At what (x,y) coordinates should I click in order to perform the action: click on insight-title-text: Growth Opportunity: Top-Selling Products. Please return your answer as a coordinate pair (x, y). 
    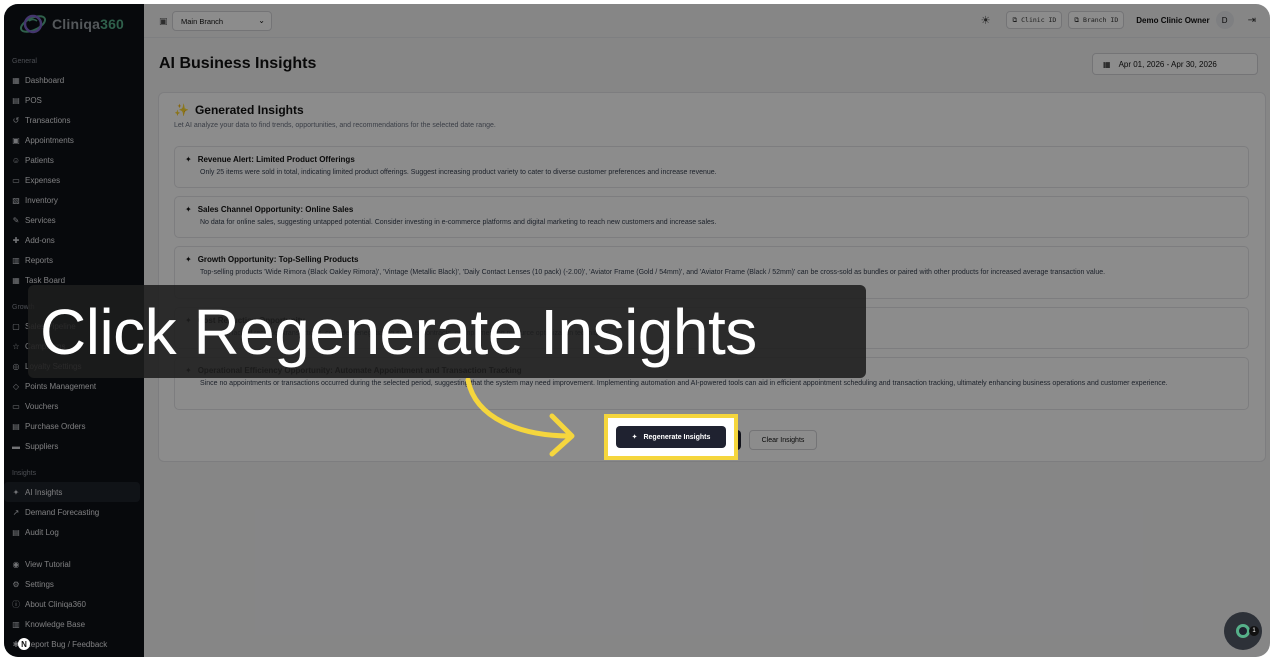
    Looking at the image, I should click on (278, 259).